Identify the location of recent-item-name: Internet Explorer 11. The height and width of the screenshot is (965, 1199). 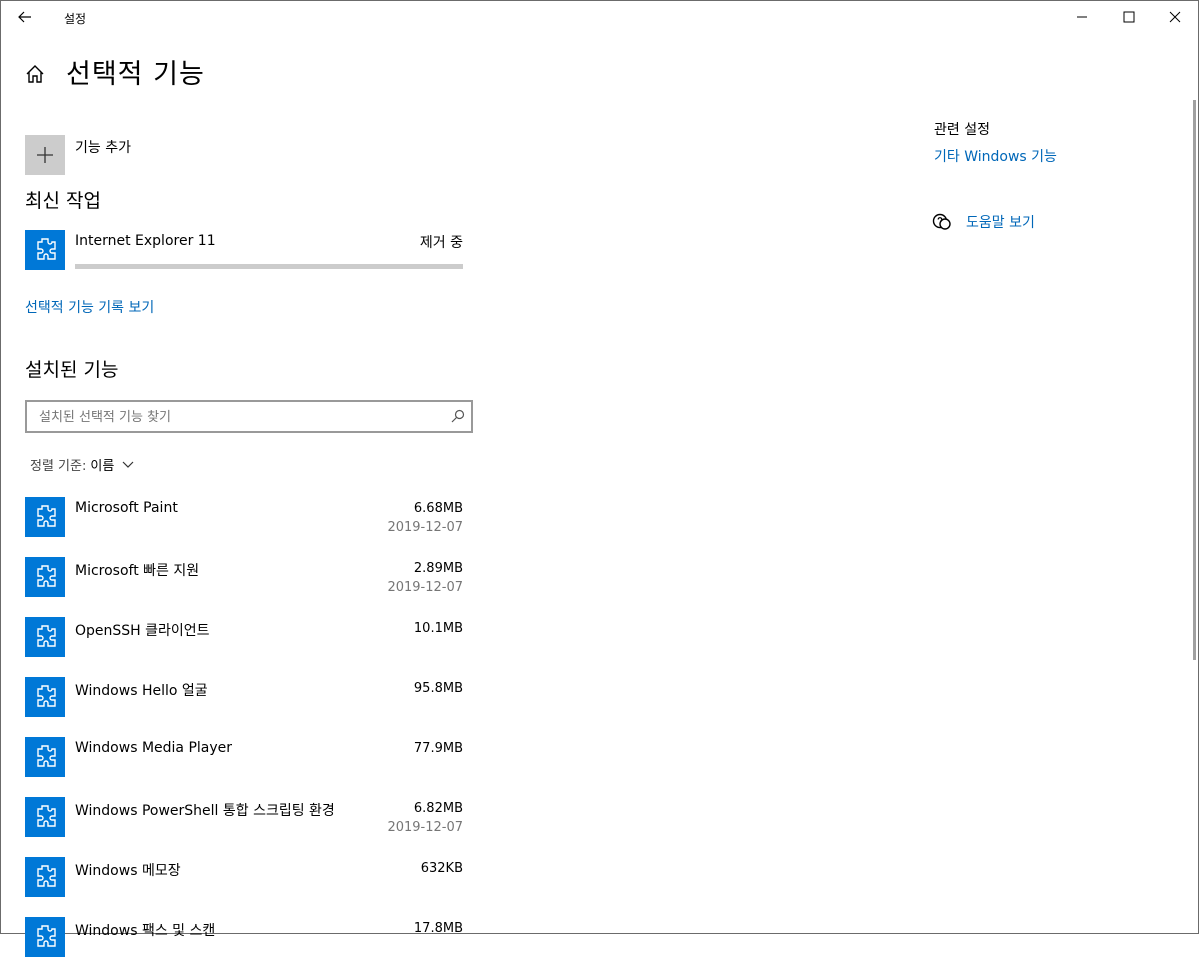
(145, 241).